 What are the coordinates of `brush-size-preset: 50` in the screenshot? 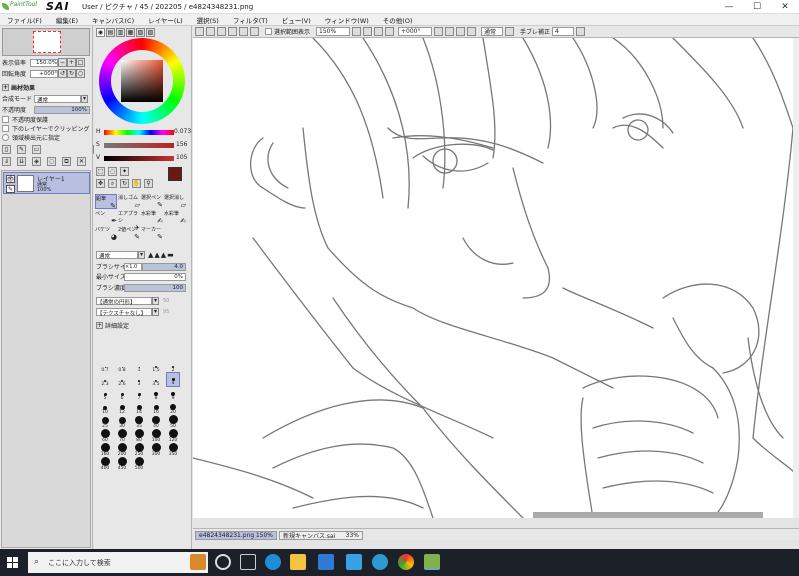 It's located at (173, 421).